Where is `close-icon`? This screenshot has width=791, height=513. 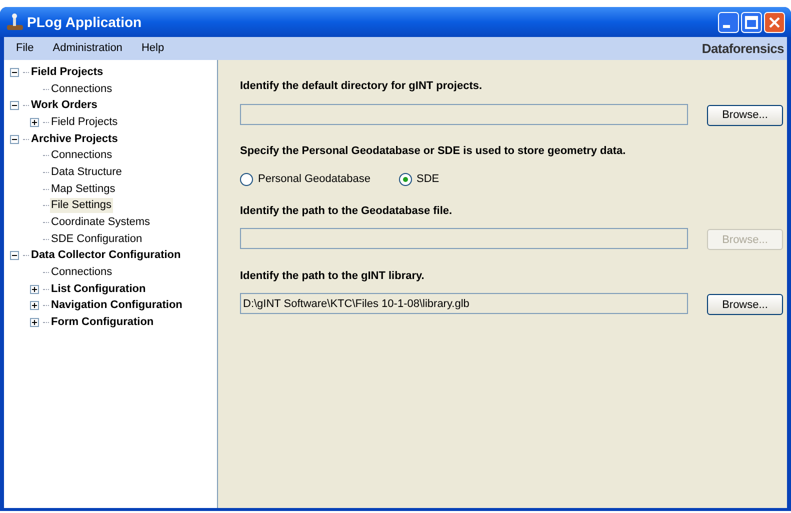 close-icon is located at coordinates (774, 22).